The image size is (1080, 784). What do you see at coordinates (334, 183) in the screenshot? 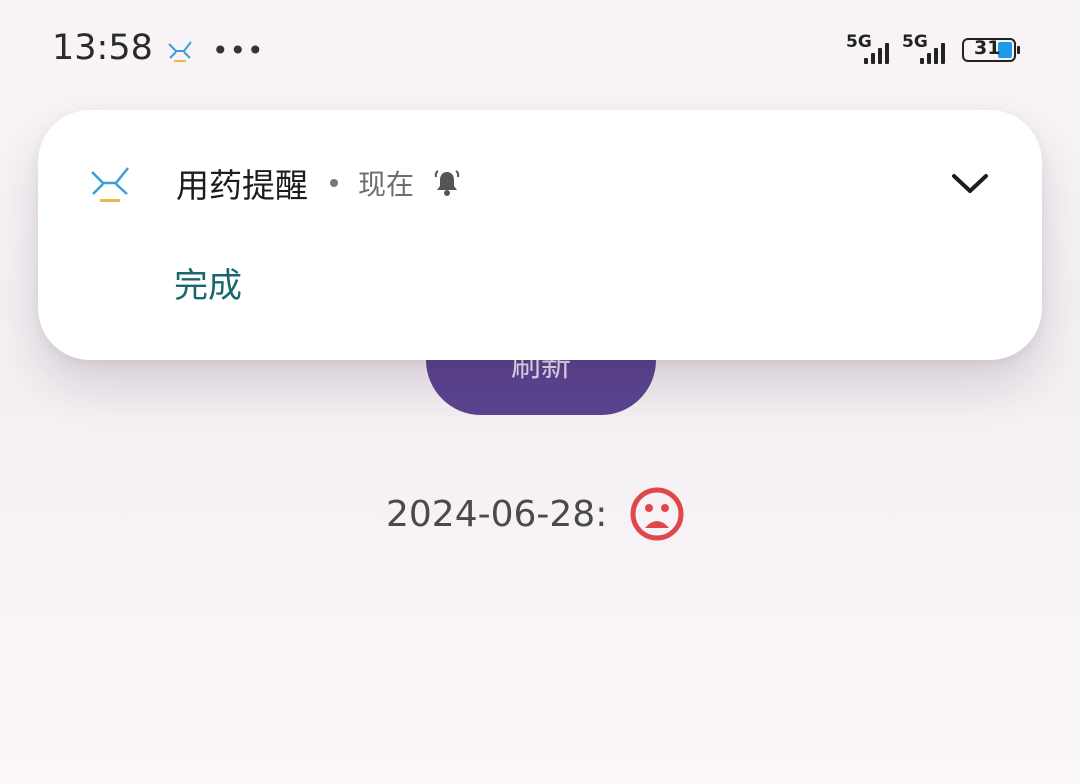
I see `separator-dot` at bounding box center [334, 183].